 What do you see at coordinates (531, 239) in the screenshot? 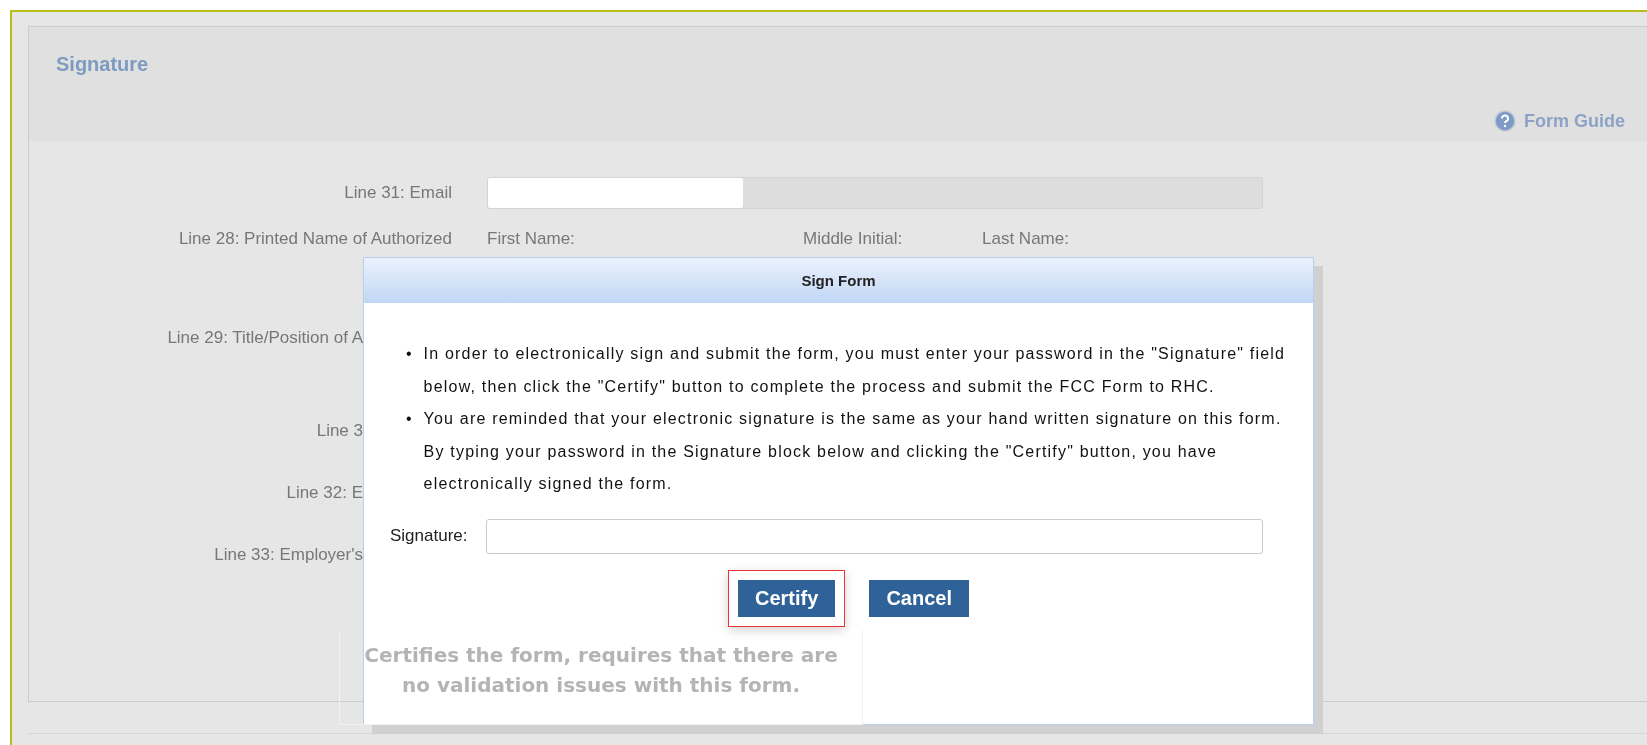
I see `name-label: First Name:` at bounding box center [531, 239].